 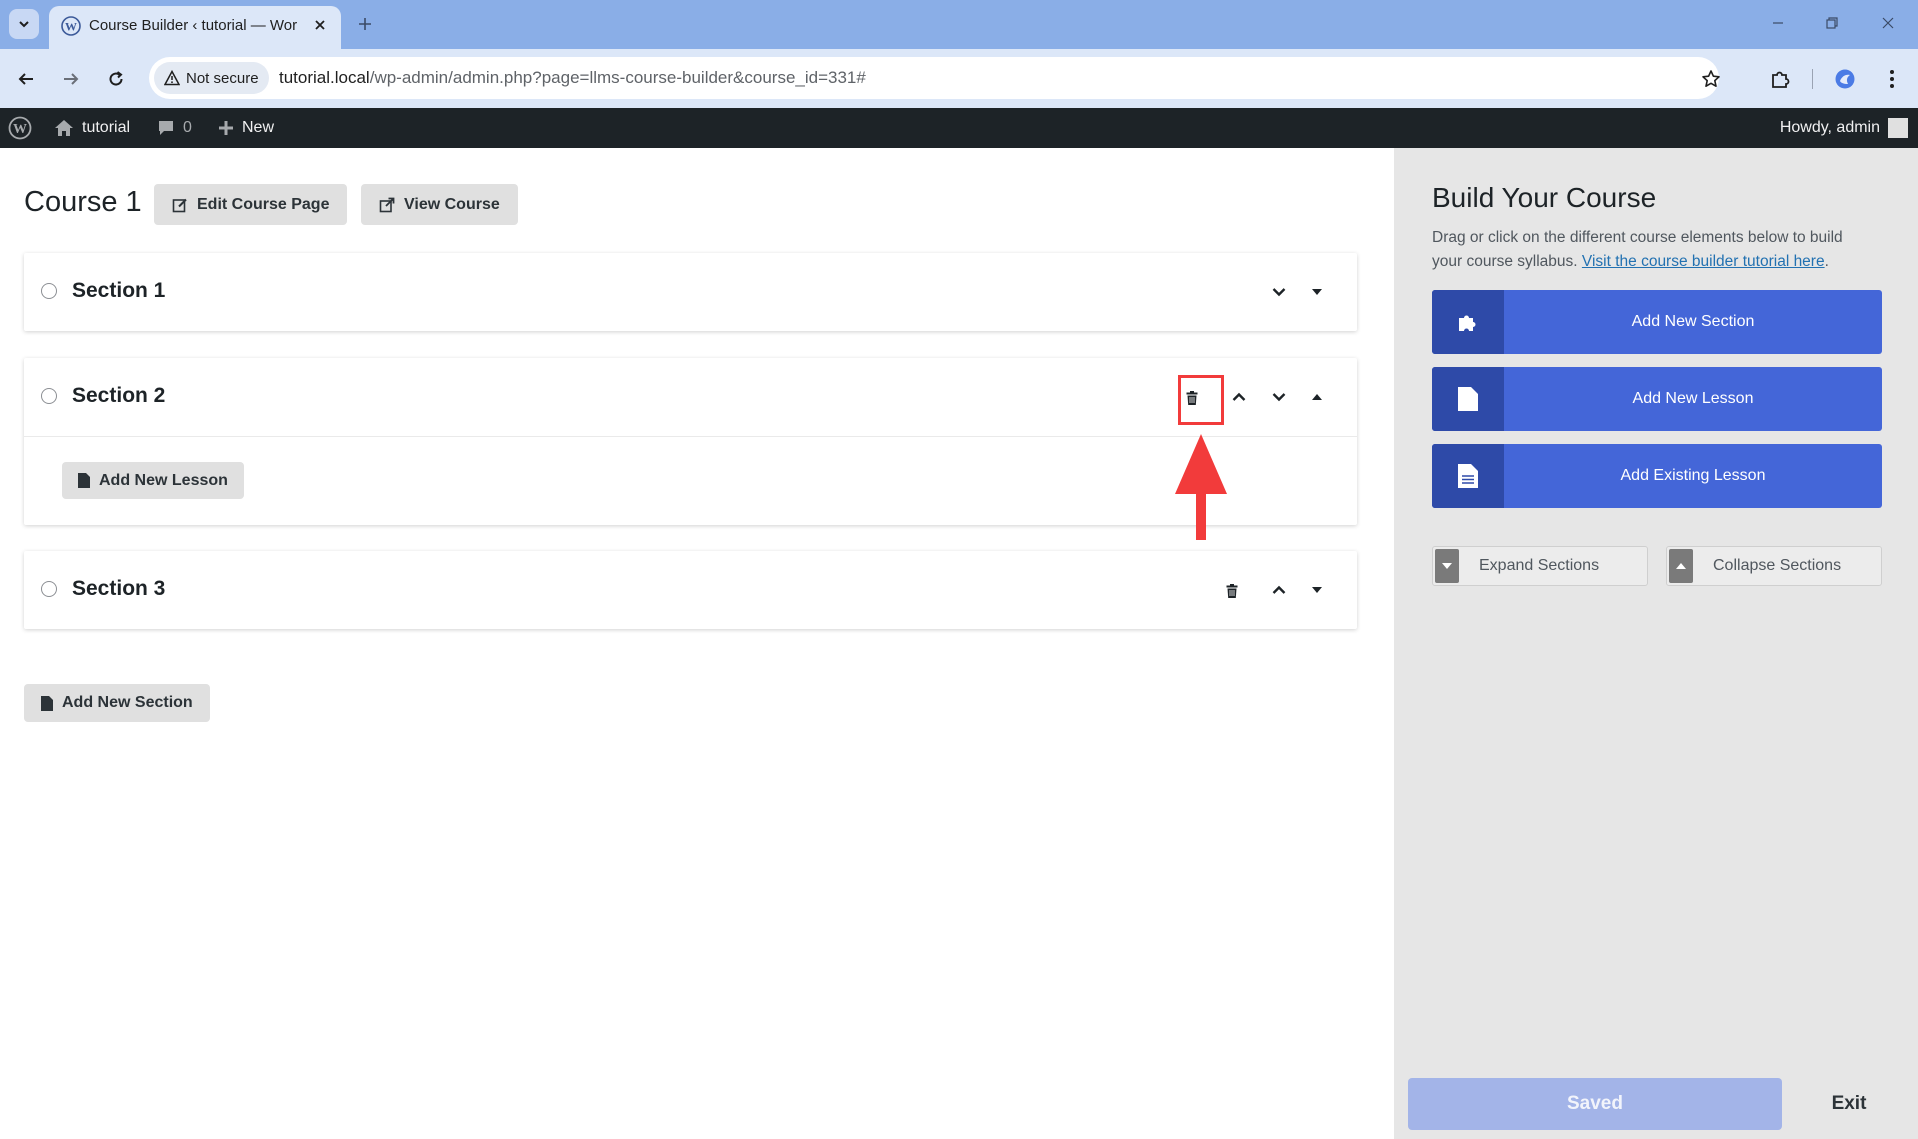 I want to click on browser-menu-button, so click(x=1892, y=79).